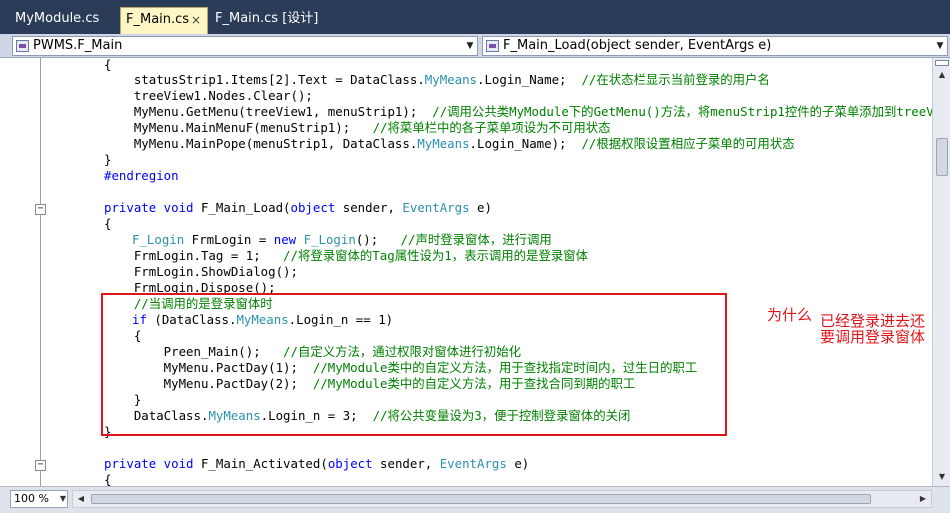 The width and height of the screenshot is (950, 513). What do you see at coordinates (81, 499) in the screenshot?
I see `scroll-left-icon: ◀` at bounding box center [81, 499].